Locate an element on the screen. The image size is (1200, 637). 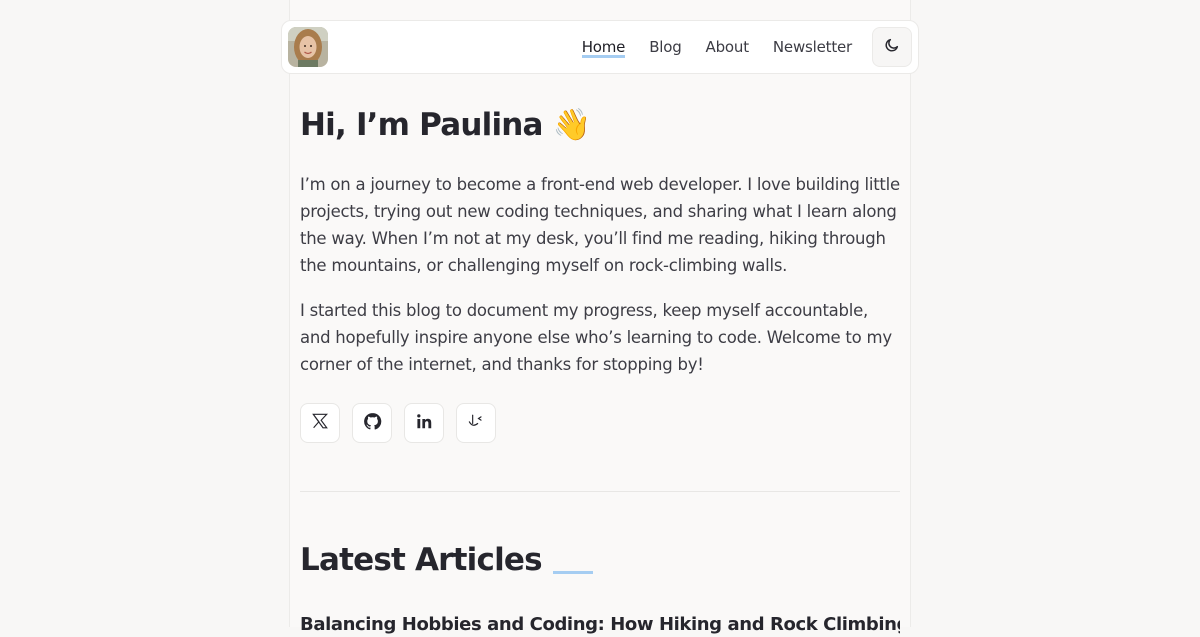
latest-articles-heading: Latest Articles is located at coordinates (446, 560).